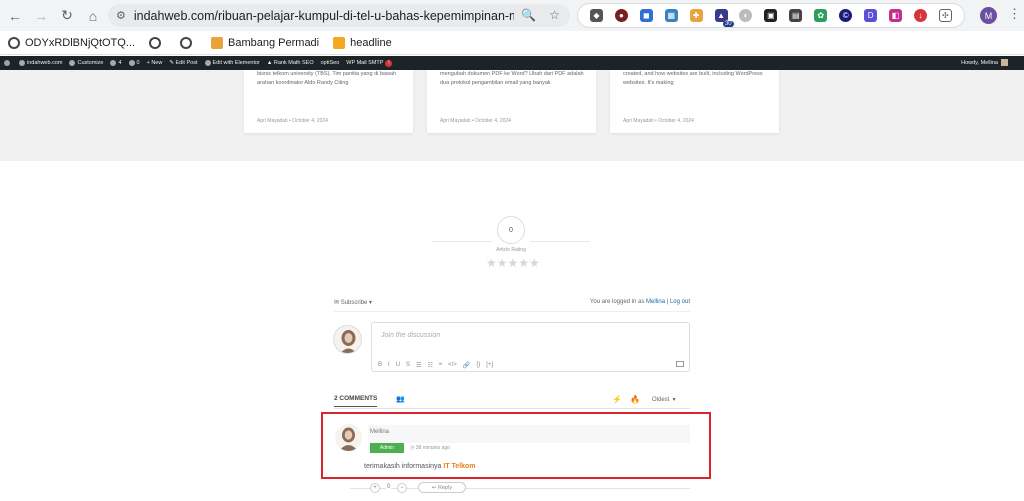  I want to click on admin-updates-link: 4, so click(116, 63).